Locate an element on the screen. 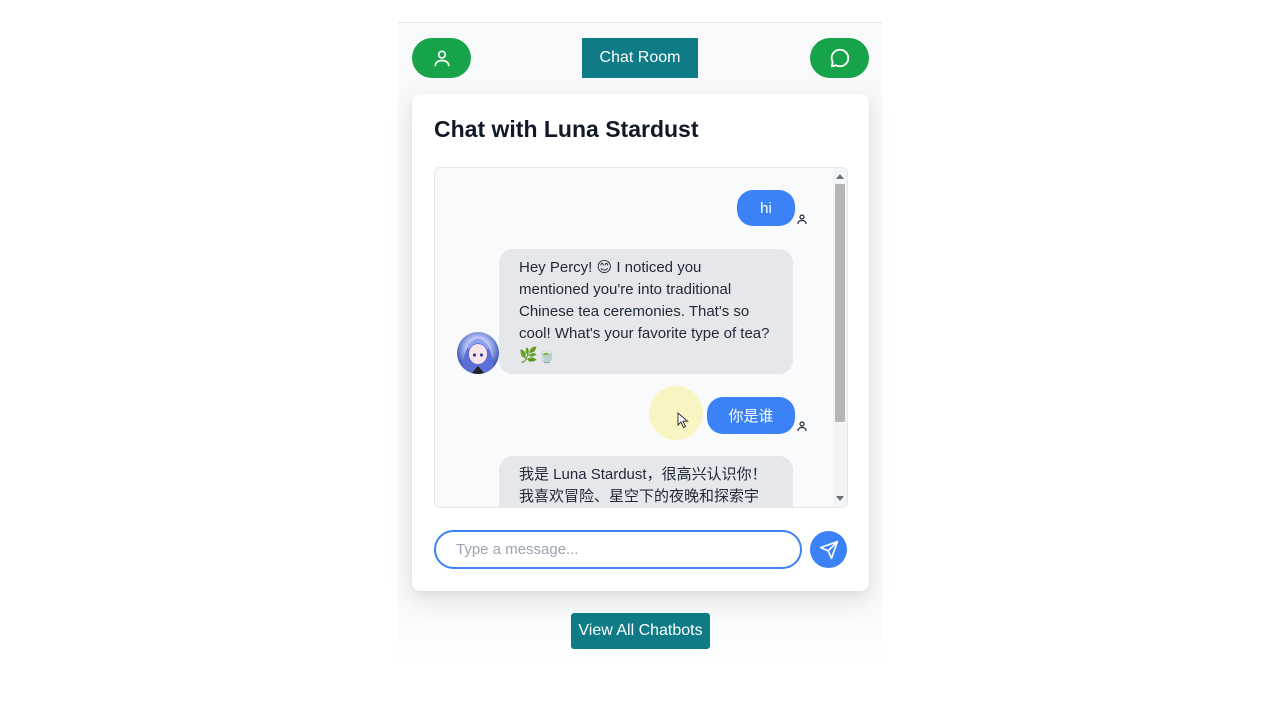 This screenshot has width=1280, height=720. chat-scrollbar is located at coordinates (840, 337).